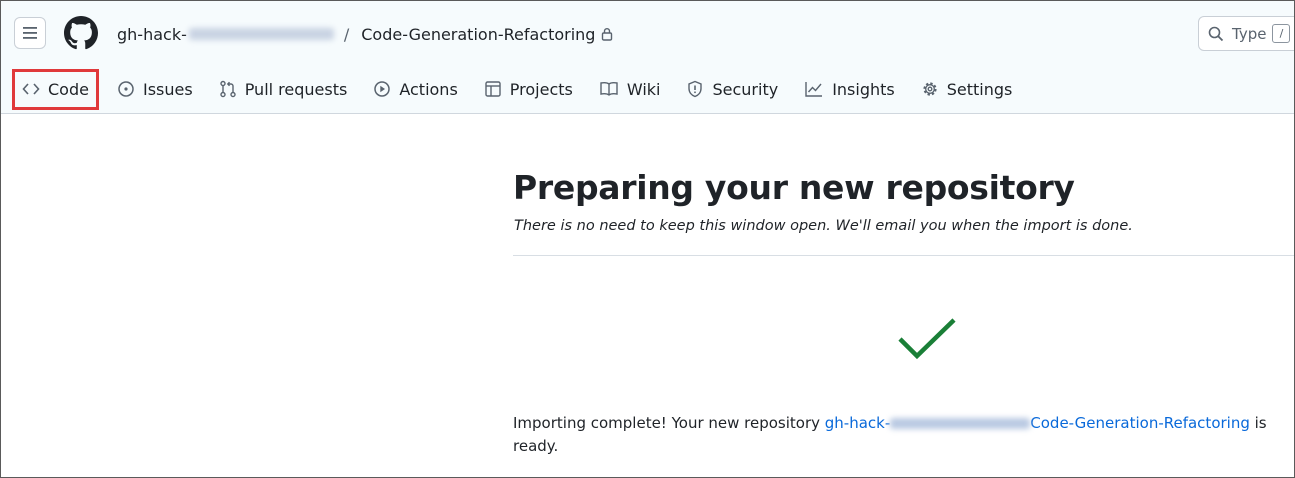 This screenshot has width=1295, height=478. What do you see at coordinates (152, 34) in the screenshot?
I see `owner-prefix: gh-hack-` at bounding box center [152, 34].